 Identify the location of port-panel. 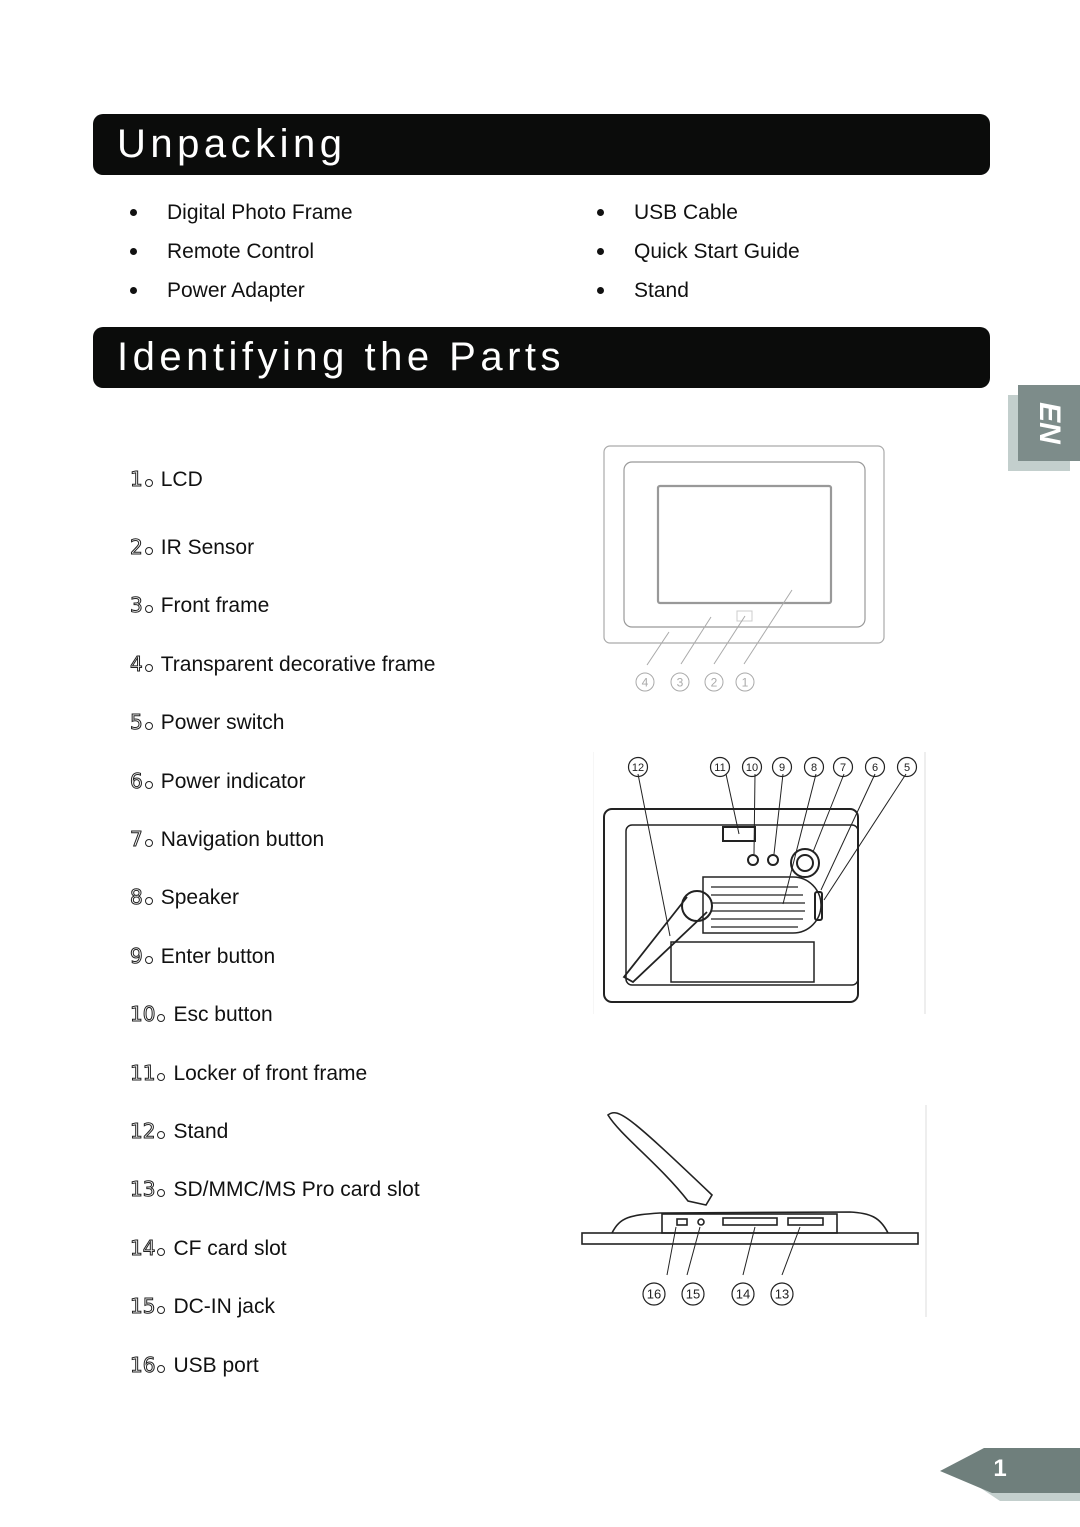
(749, 1223).